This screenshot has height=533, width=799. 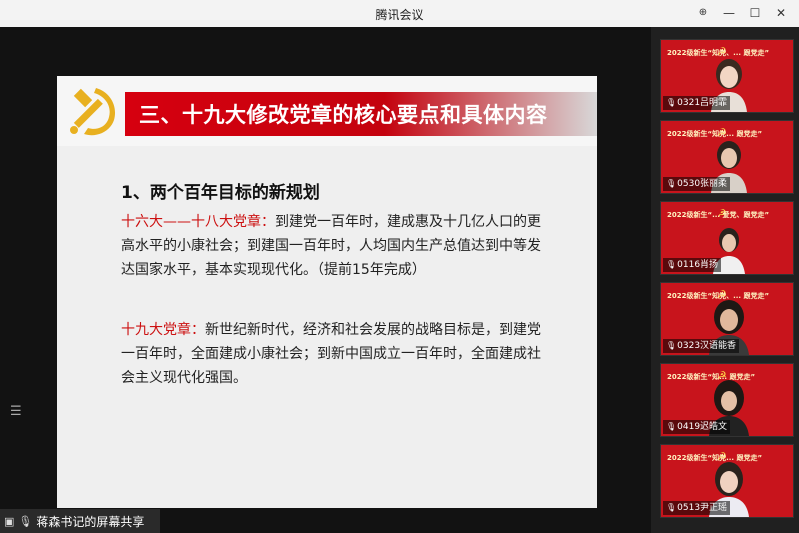 I want to click on screen-share-status: ▣ 🎙 蒋森书记的屏幕共享, so click(x=80, y=521).